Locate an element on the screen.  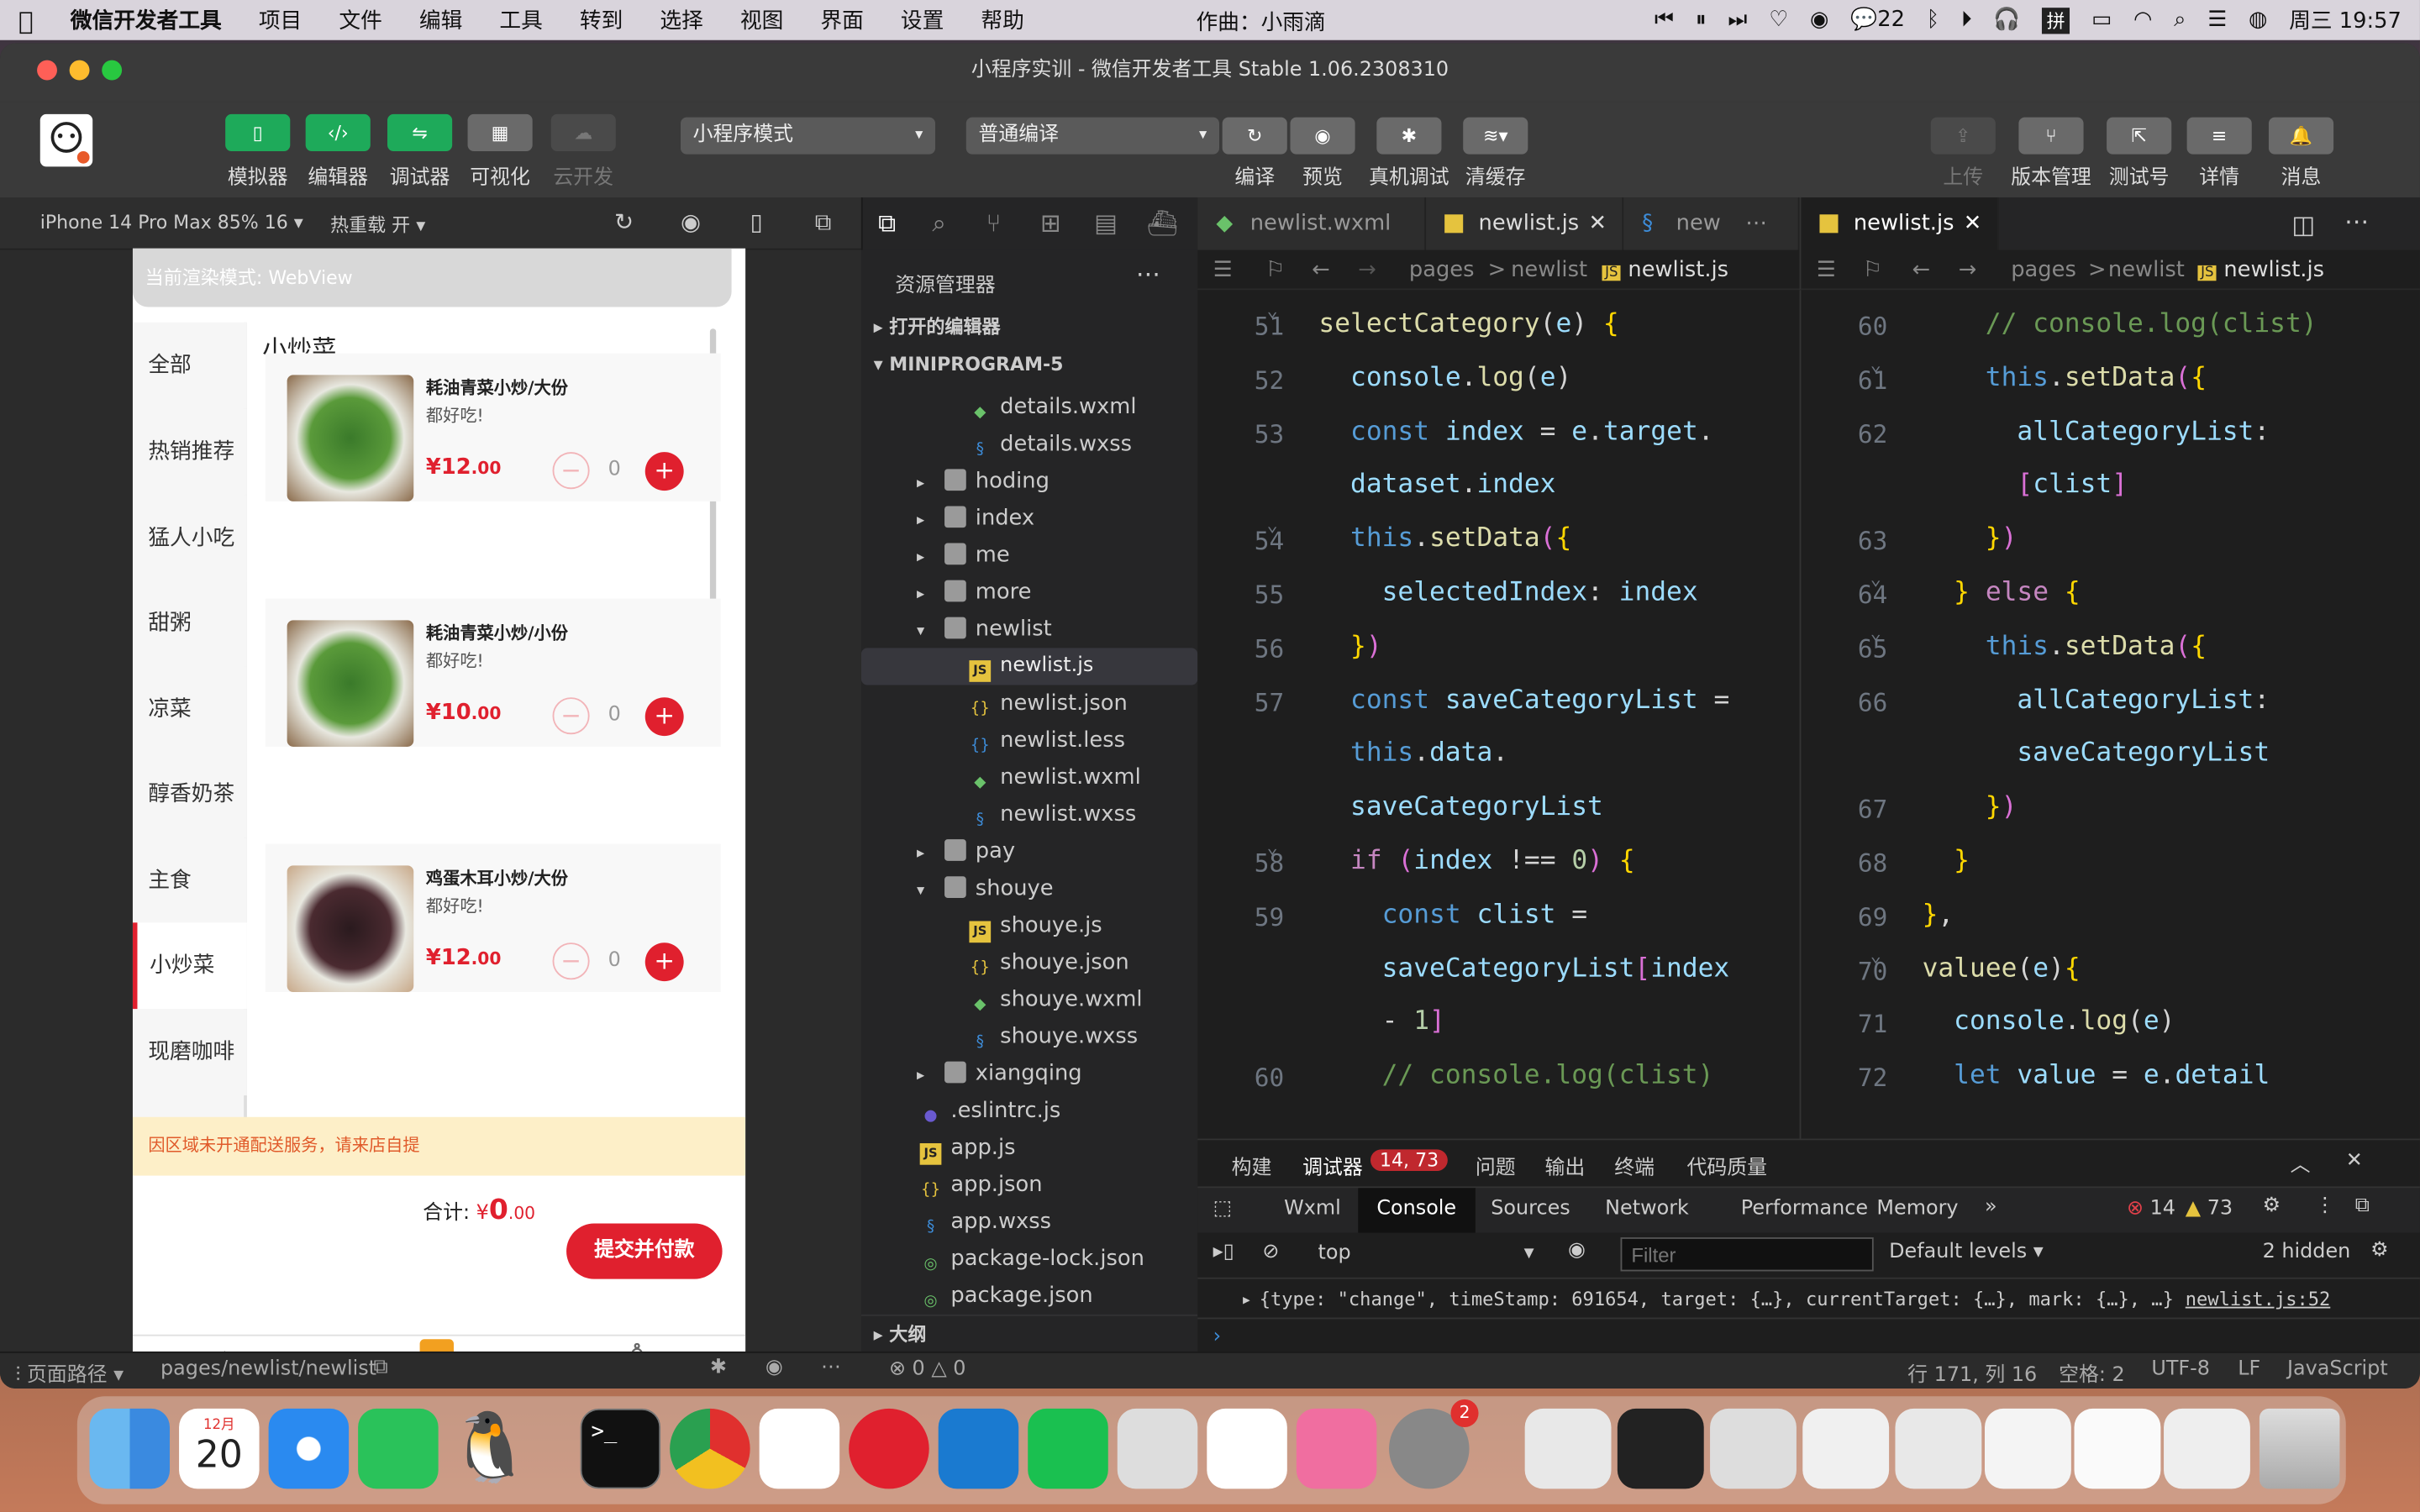
test-id-button: ⇱ is located at coordinates (2140, 136).